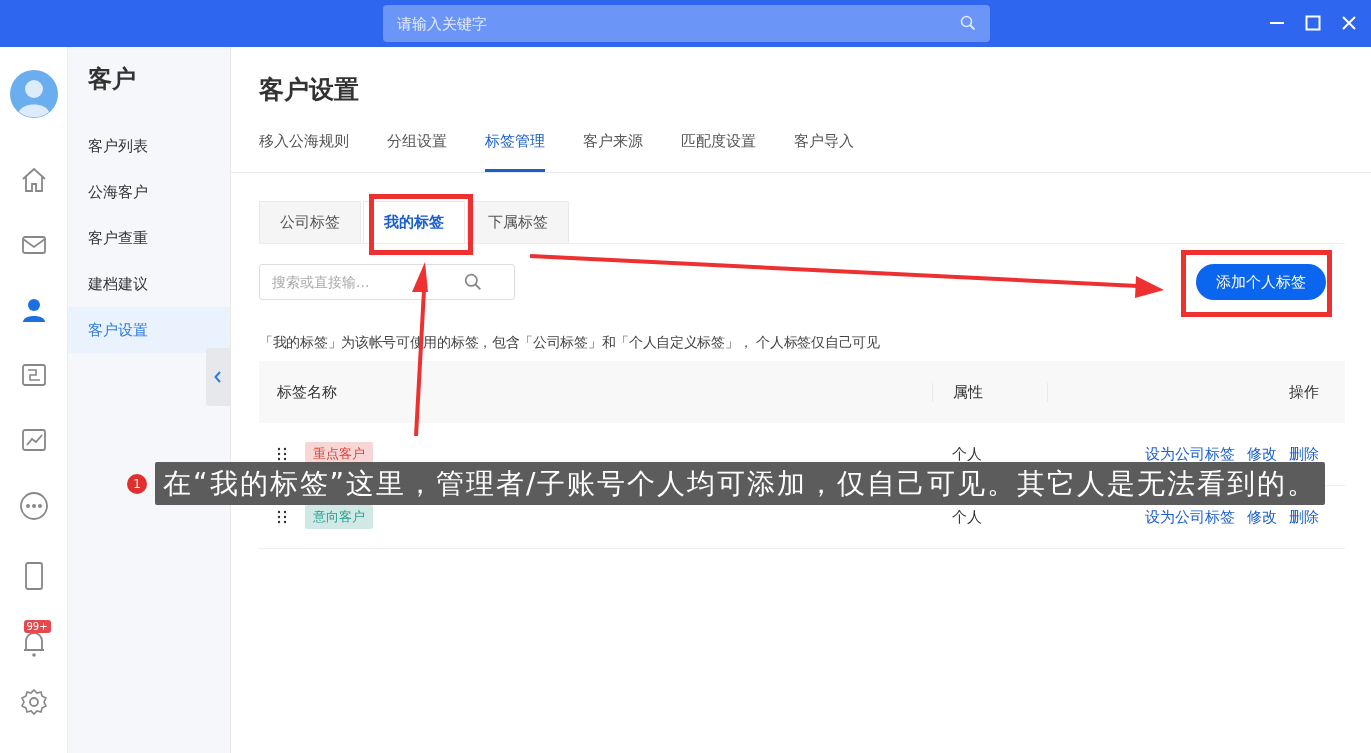 This screenshot has height=753, width=1371. I want to click on caption-text: 在“我的标签”这里，管理者/子账号个人均可添加，仅自己可见。其它人是无法看到的。, so click(740, 483).